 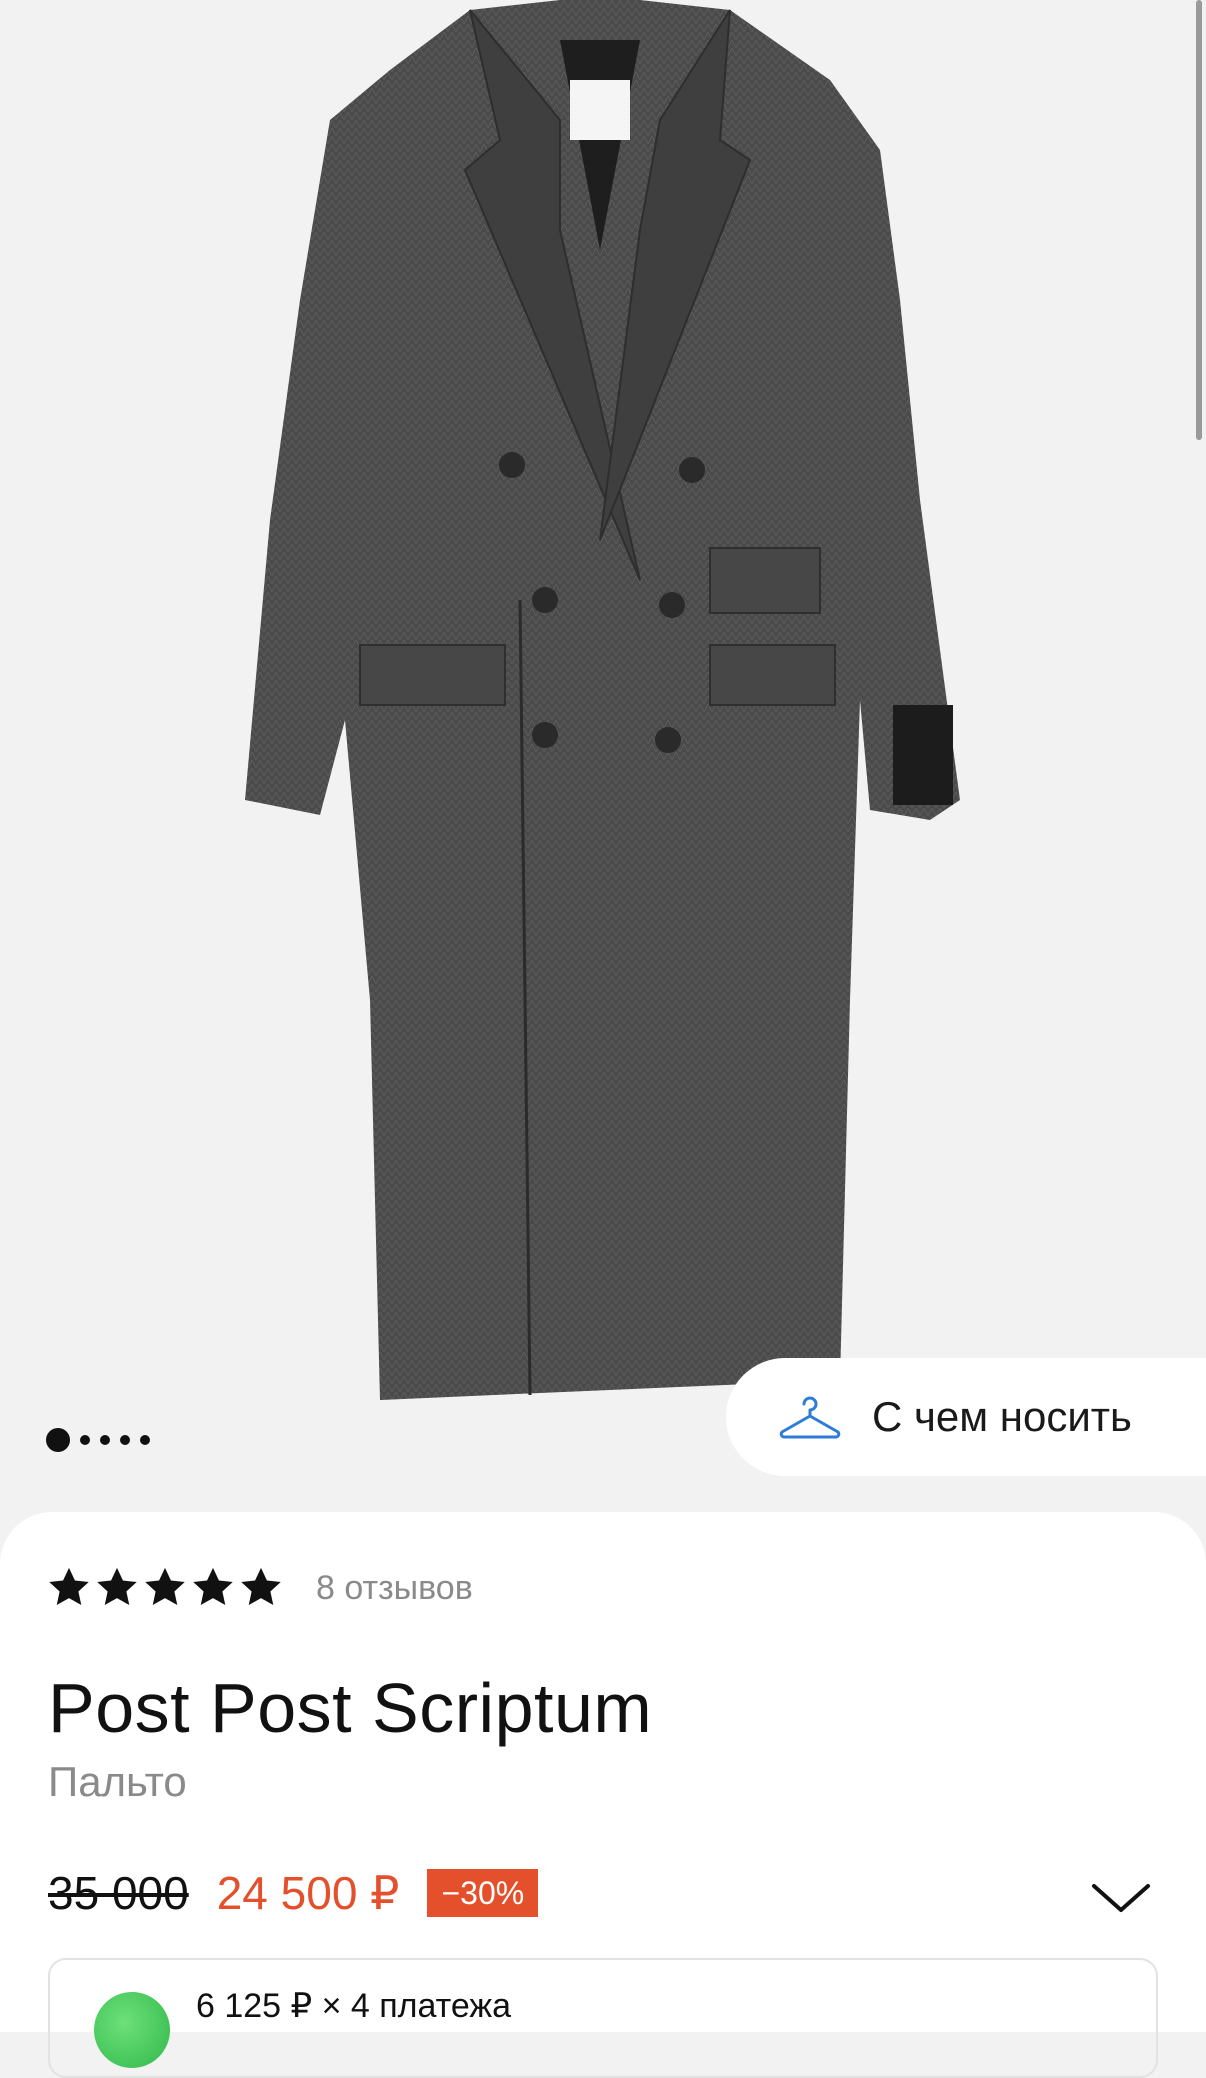 I want to click on product-rating: 8 отзывов, so click(x=259, y=1588).